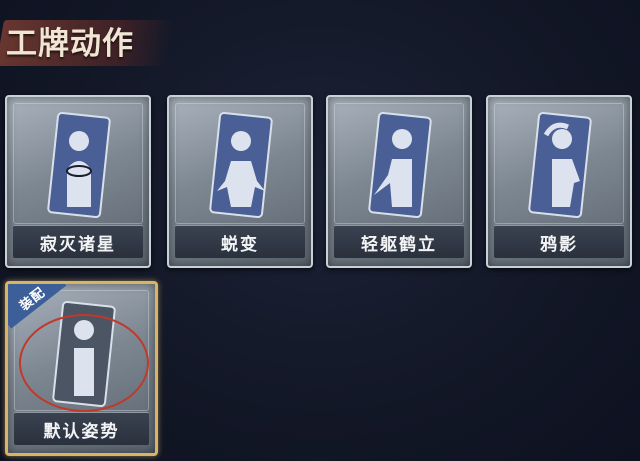 The height and width of the screenshot is (461, 640). I want to click on page-title: 工牌动作, so click(70, 44).